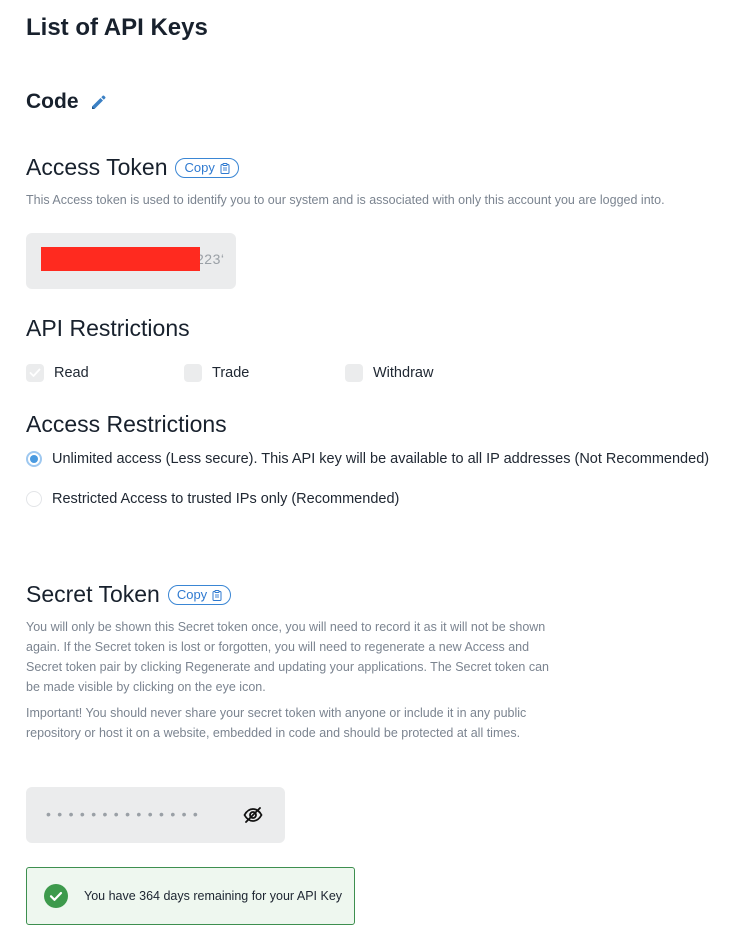 The height and width of the screenshot is (952, 736). I want to click on withdraw-checkbox, so click(354, 373).